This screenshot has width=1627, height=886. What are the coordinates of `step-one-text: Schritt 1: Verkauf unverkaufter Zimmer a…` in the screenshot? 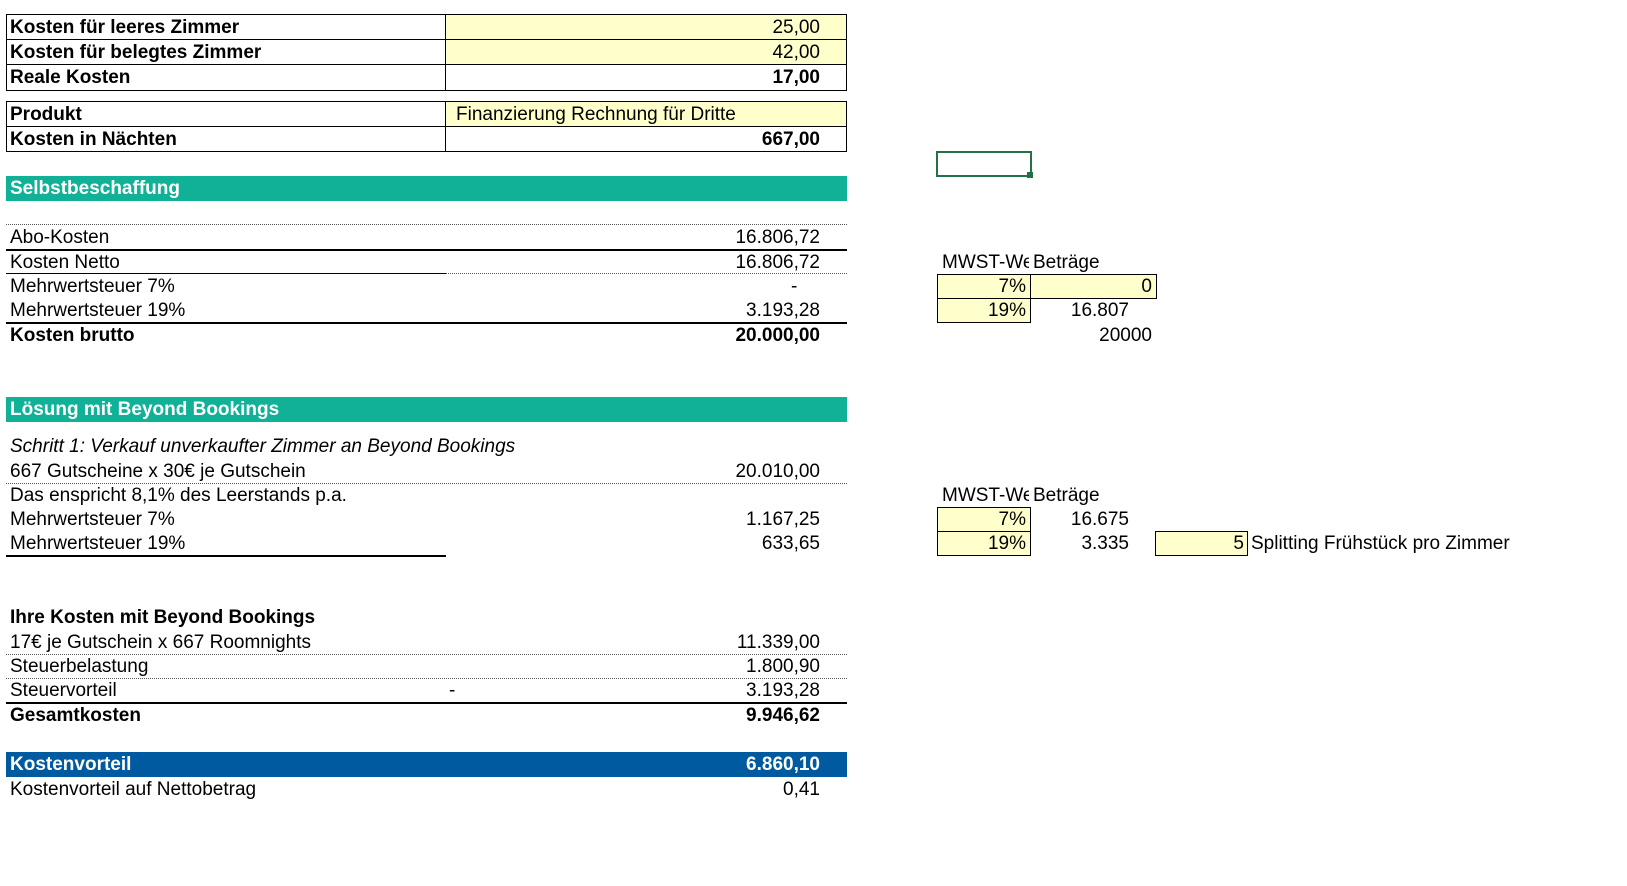 It's located at (263, 446).